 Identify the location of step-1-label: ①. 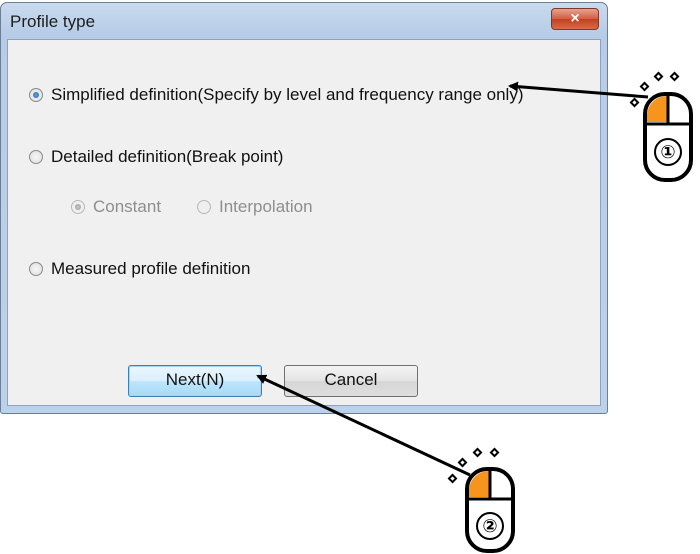
(667, 152).